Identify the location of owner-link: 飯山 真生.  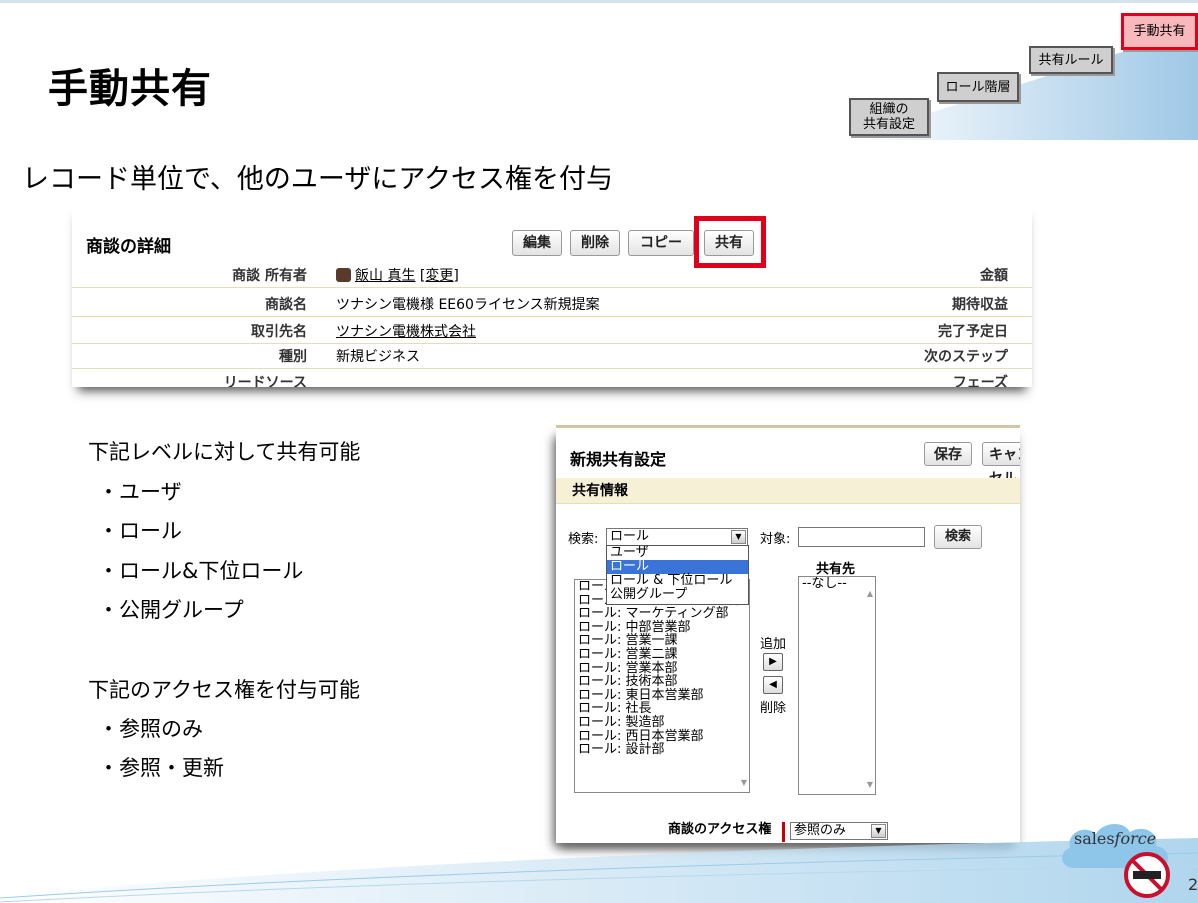
(385, 276).